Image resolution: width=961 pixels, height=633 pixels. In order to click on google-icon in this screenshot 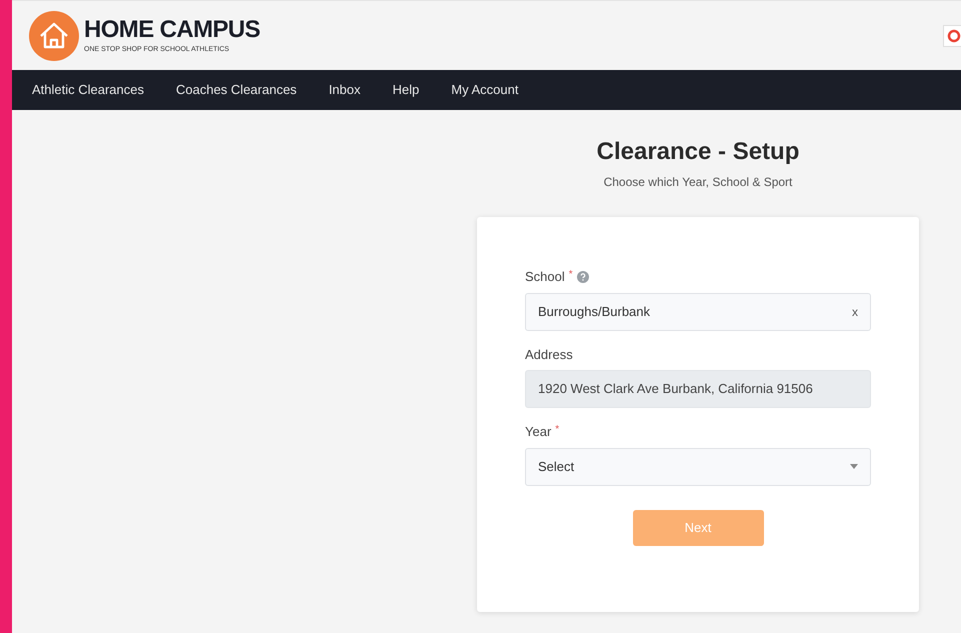, I will do `click(952, 35)`.